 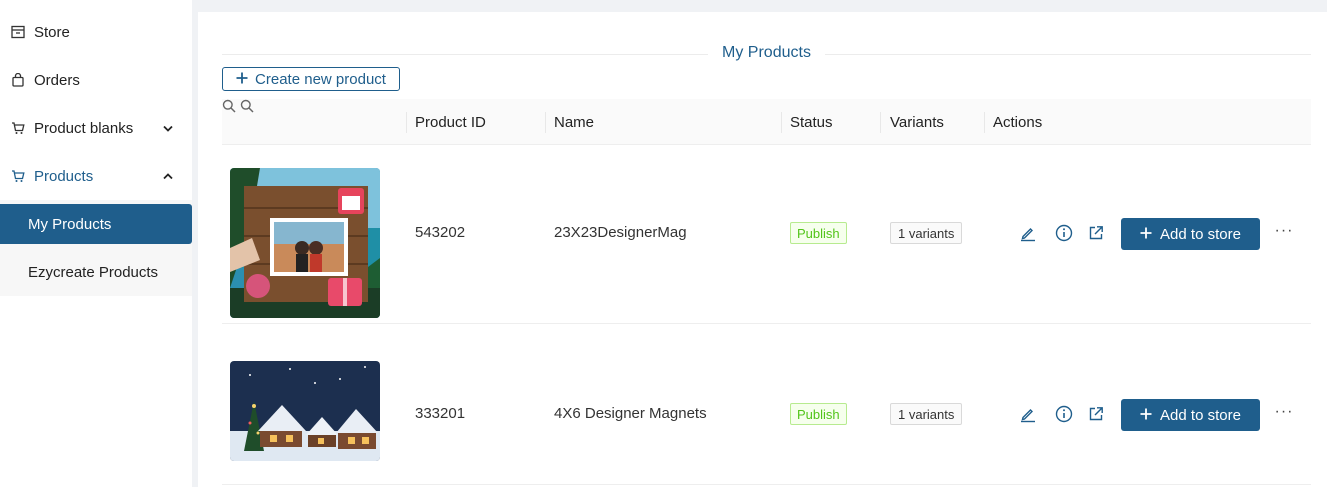 I want to click on product-id: 543202, so click(x=440, y=232).